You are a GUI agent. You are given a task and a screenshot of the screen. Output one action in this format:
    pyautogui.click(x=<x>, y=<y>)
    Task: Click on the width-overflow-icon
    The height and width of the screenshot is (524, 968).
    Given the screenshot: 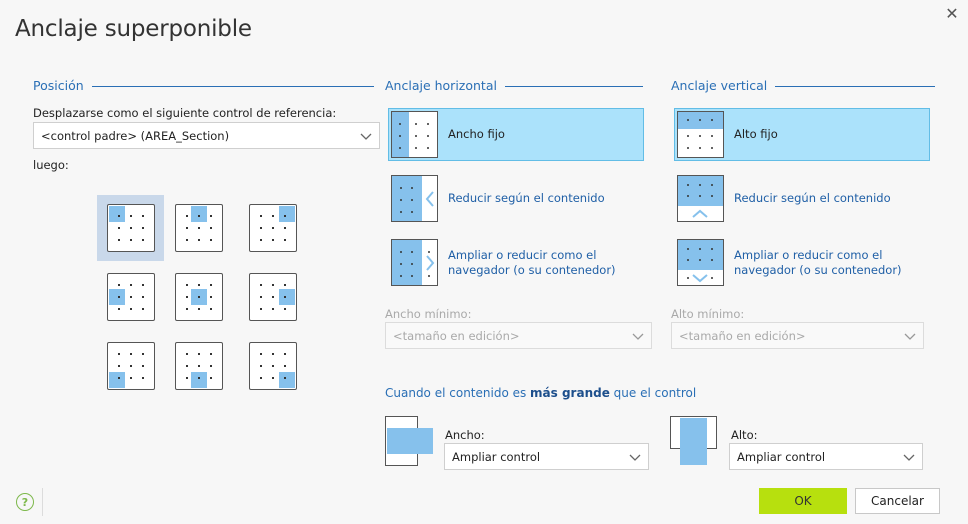 What is the action you would take?
    pyautogui.click(x=409, y=441)
    